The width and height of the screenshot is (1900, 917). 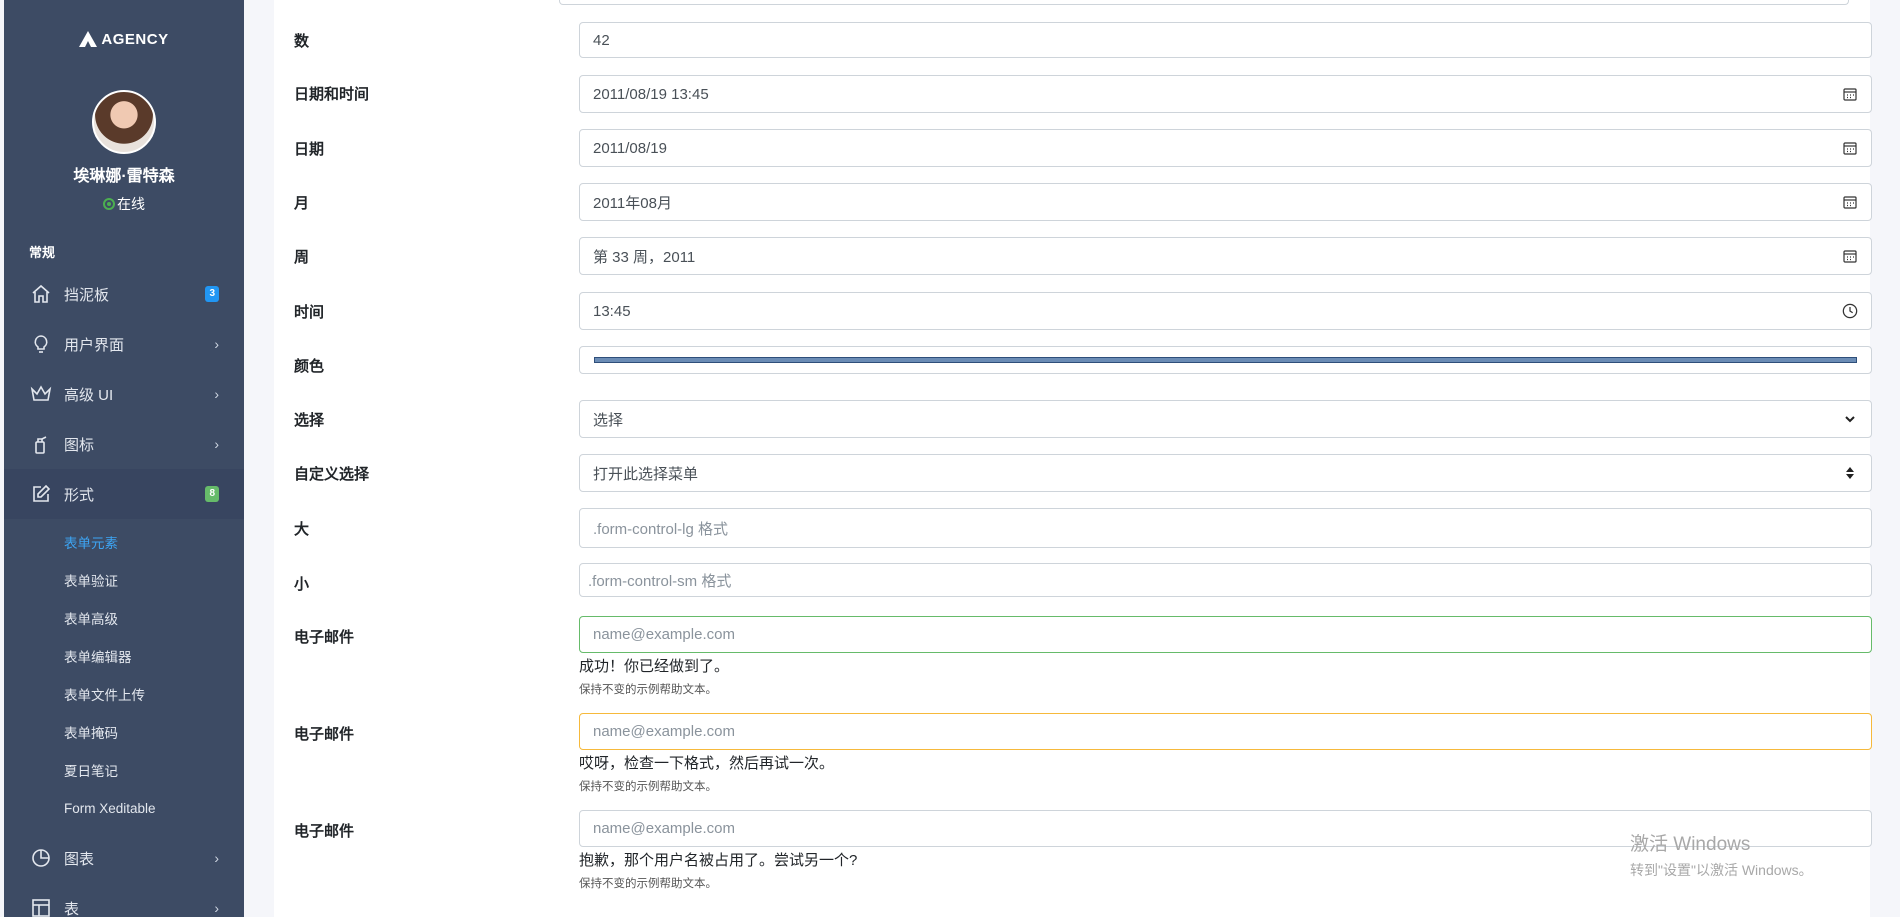 What do you see at coordinates (654, 666) in the screenshot?
I see `email-success-feedback: 成功！你已经做到了。` at bounding box center [654, 666].